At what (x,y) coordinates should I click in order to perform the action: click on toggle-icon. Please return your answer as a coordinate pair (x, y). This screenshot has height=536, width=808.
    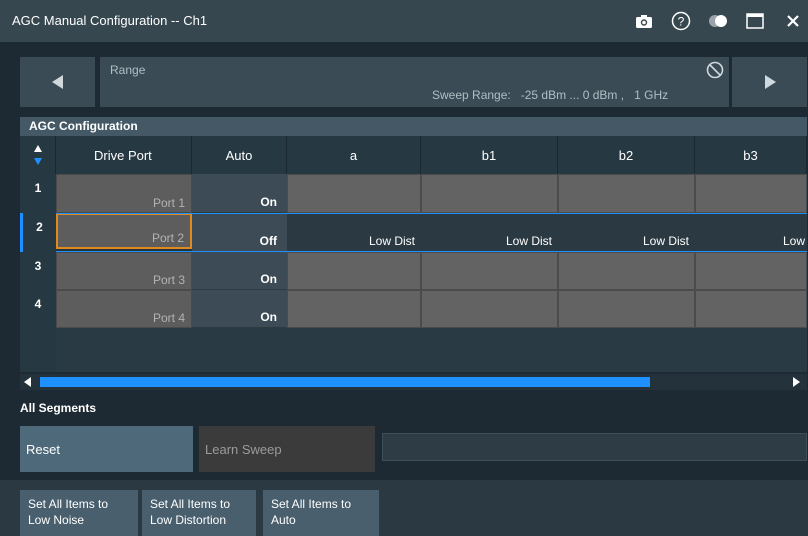
    Looking at the image, I should click on (718, 21).